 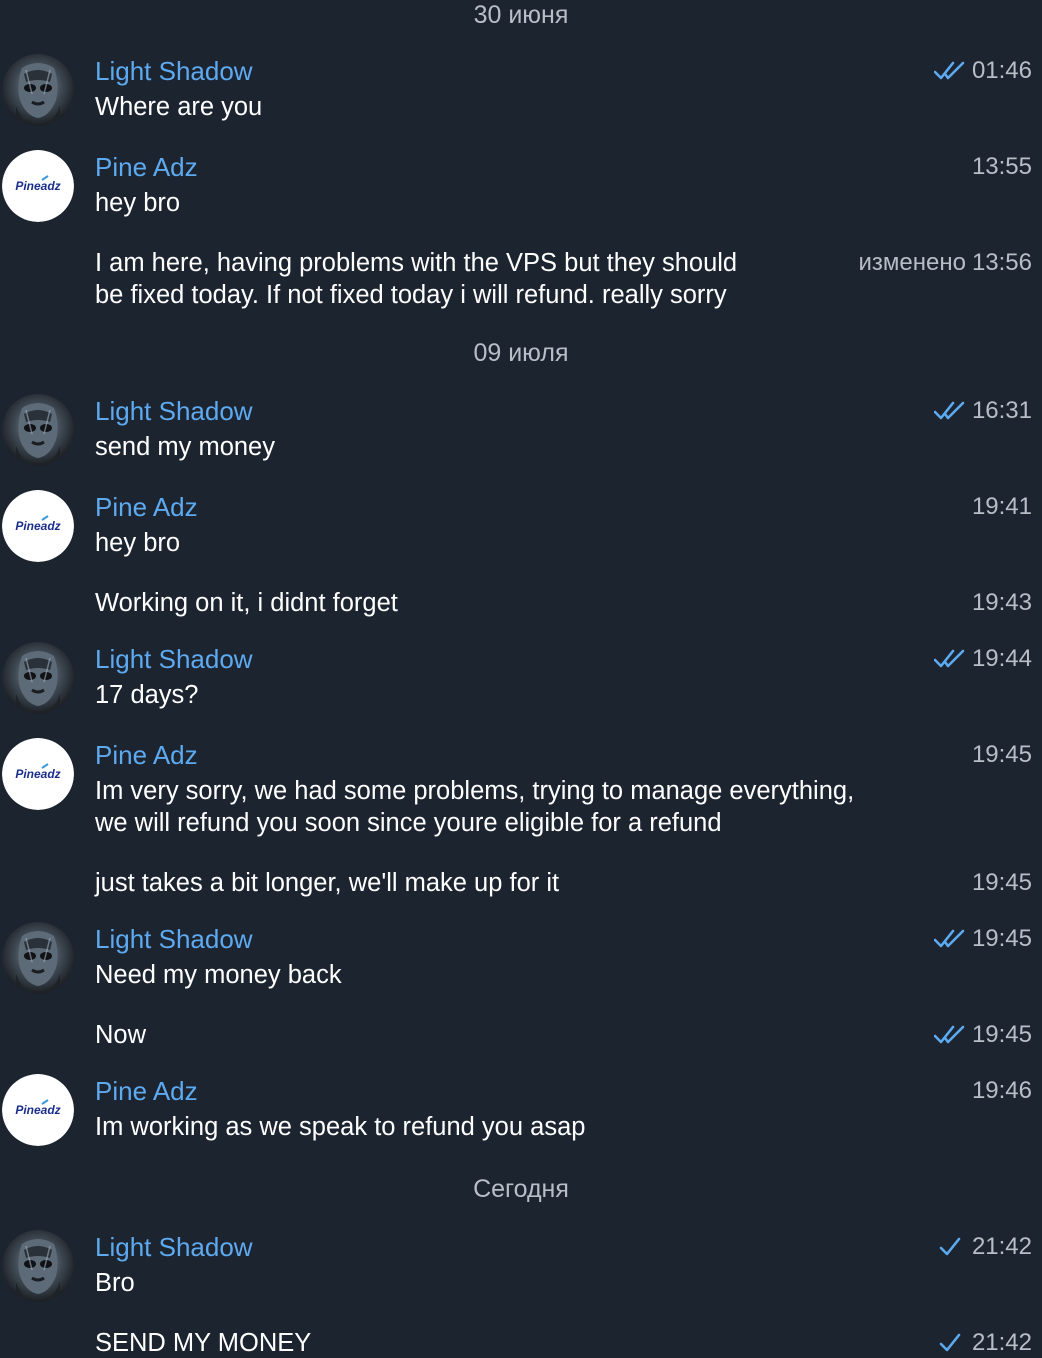 What do you see at coordinates (147, 695) in the screenshot?
I see `message-text: 17 days?` at bounding box center [147, 695].